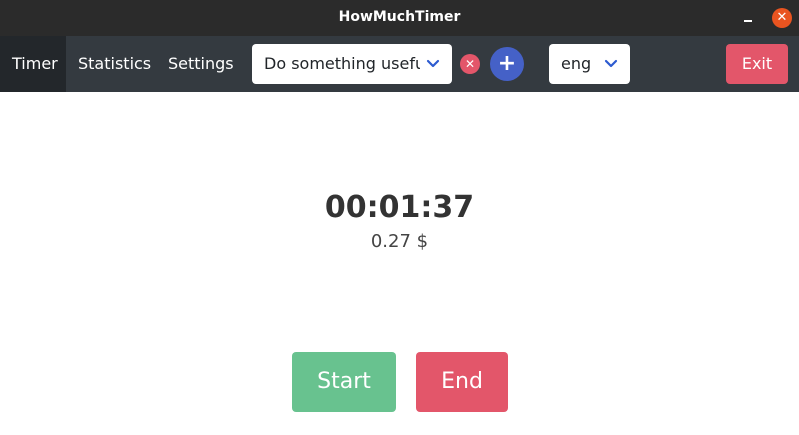 This screenshot has width=799, height=435. I want to click on minimize-icon, so click(748, 17).